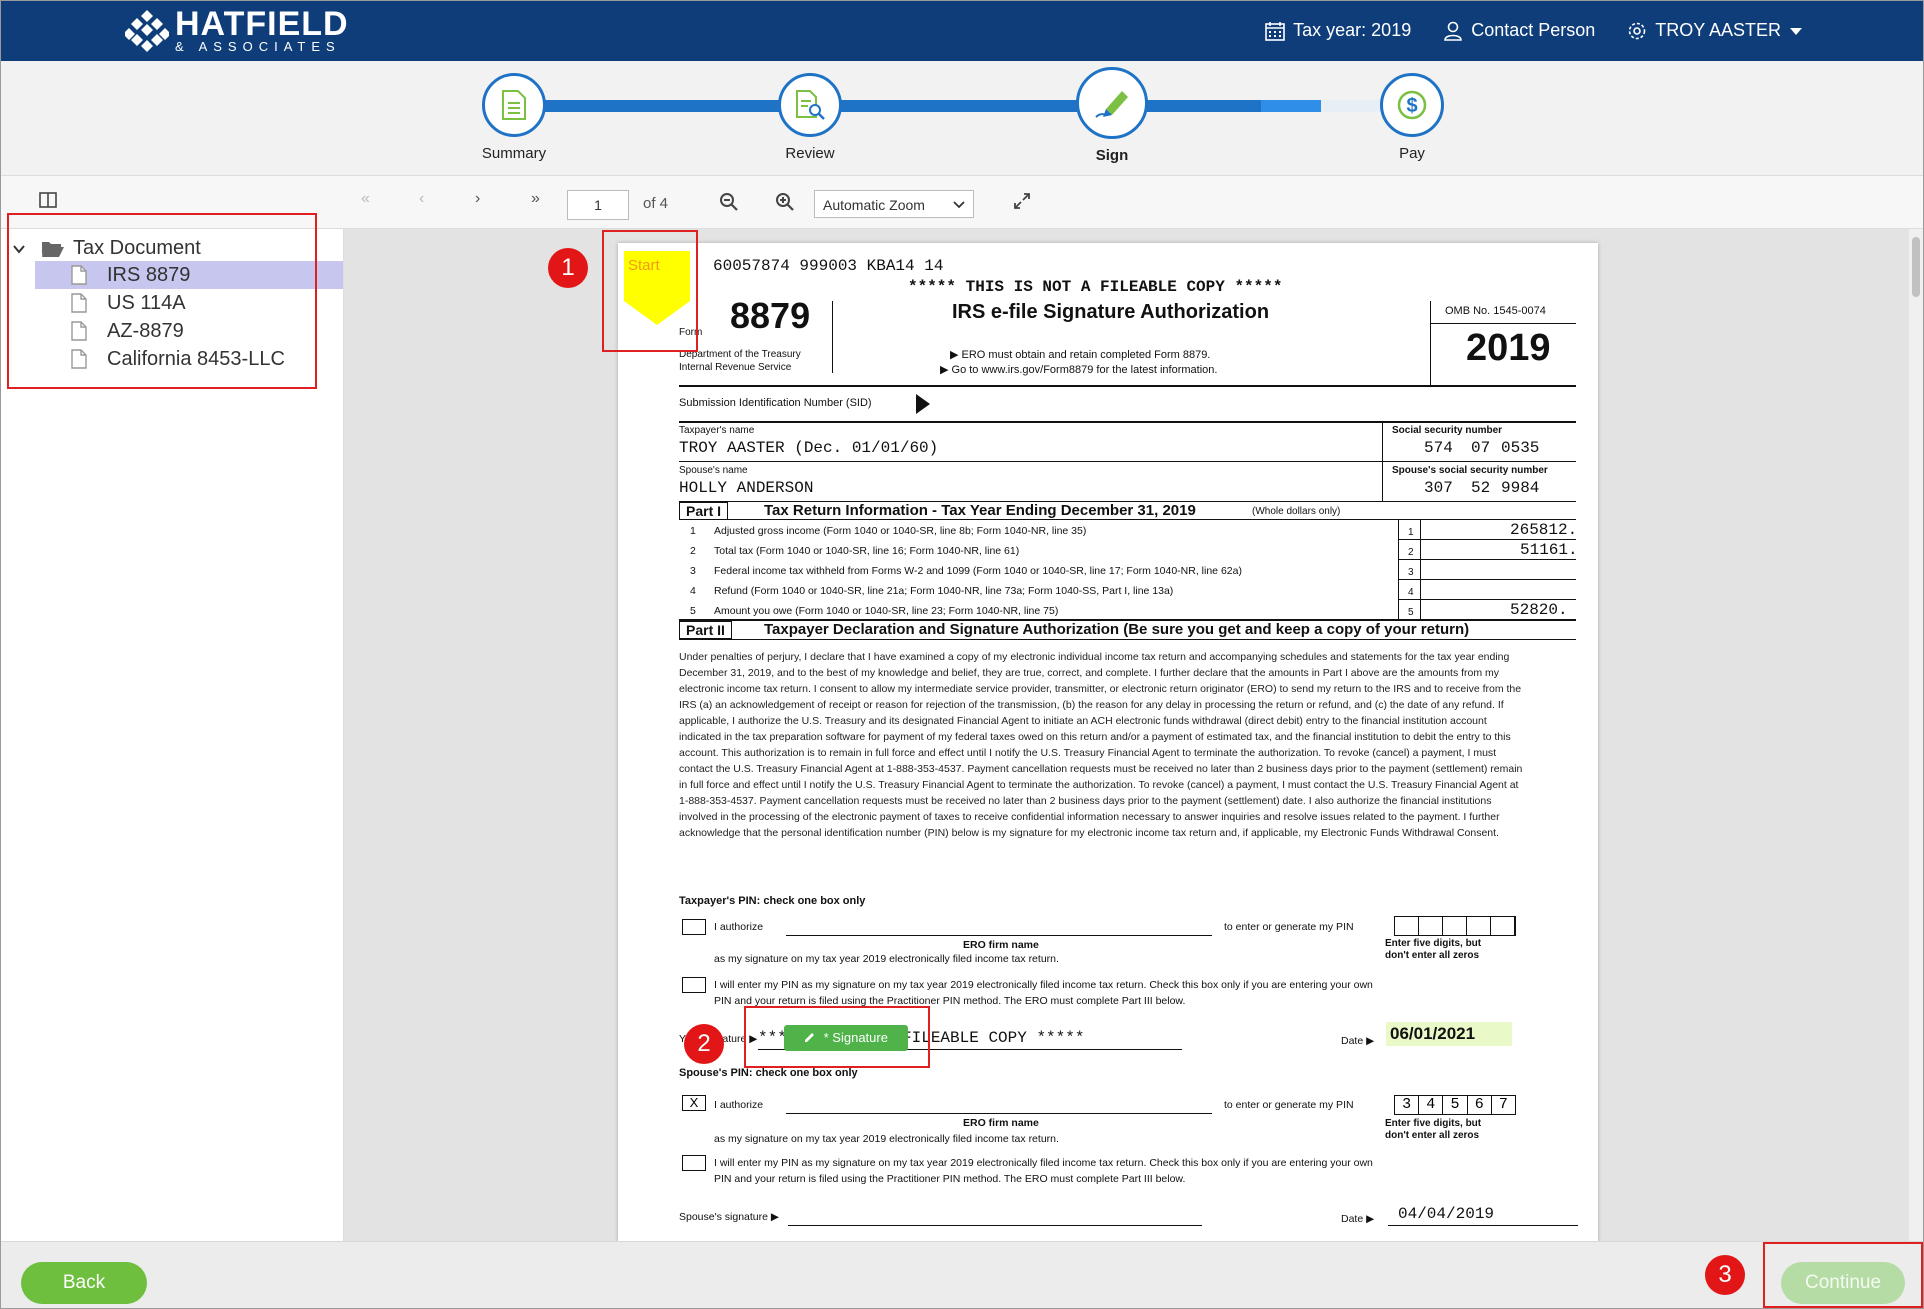 This screenshot has width=1924, height=1309. I want to click on step-review: Review, so click(810, 117).